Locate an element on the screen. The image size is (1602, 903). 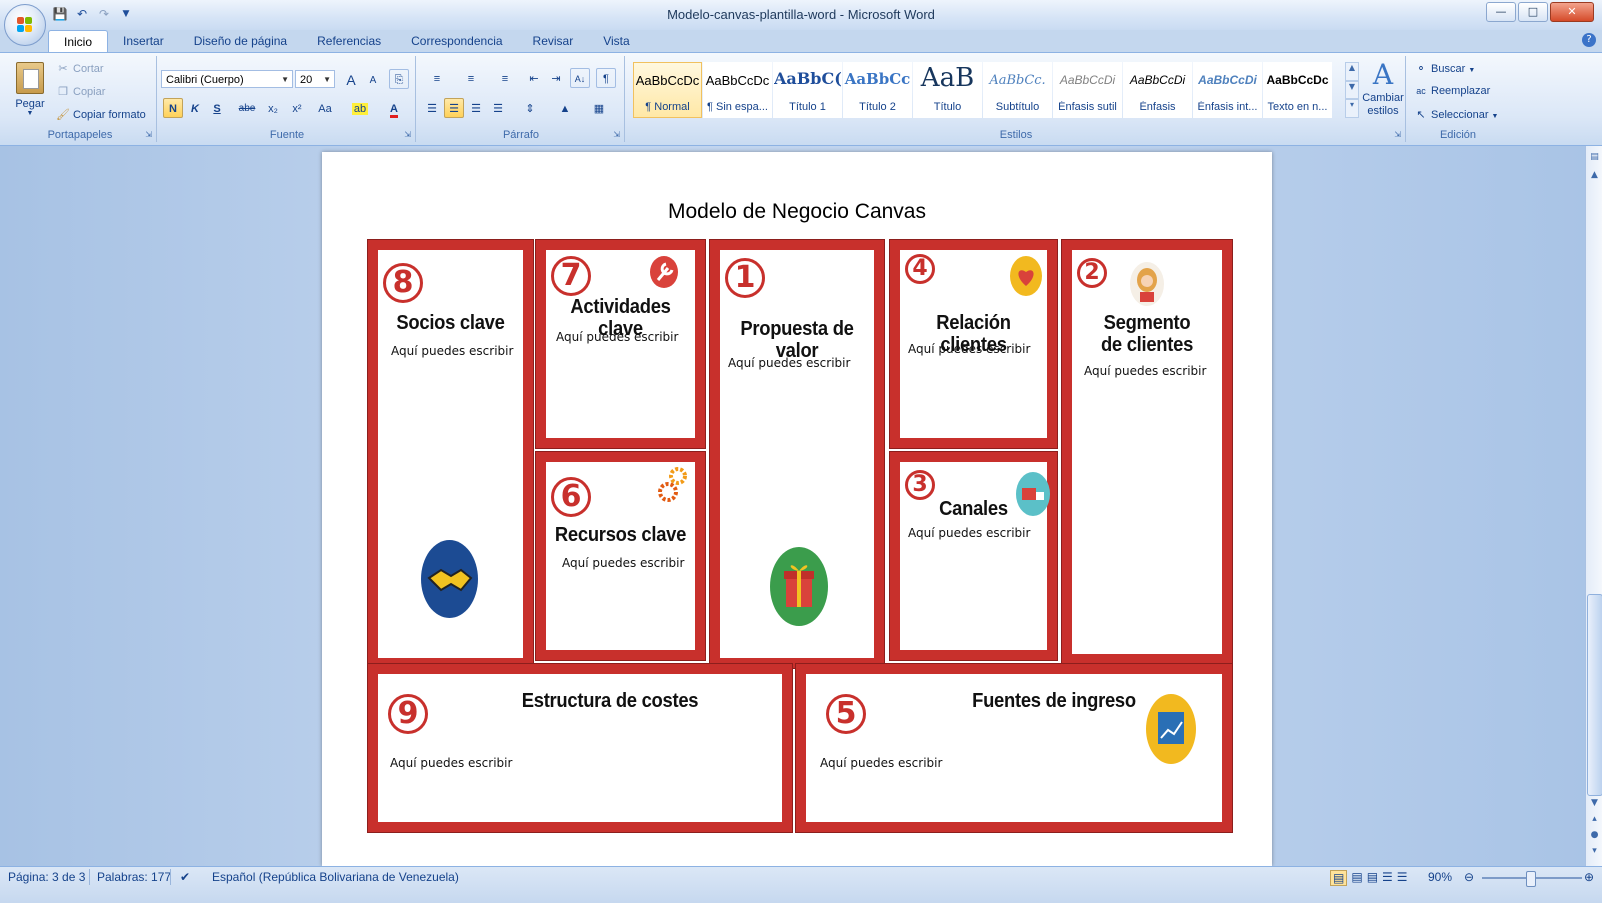
replace-button: ac Reemplazar is located at coordinates (1452, 91).